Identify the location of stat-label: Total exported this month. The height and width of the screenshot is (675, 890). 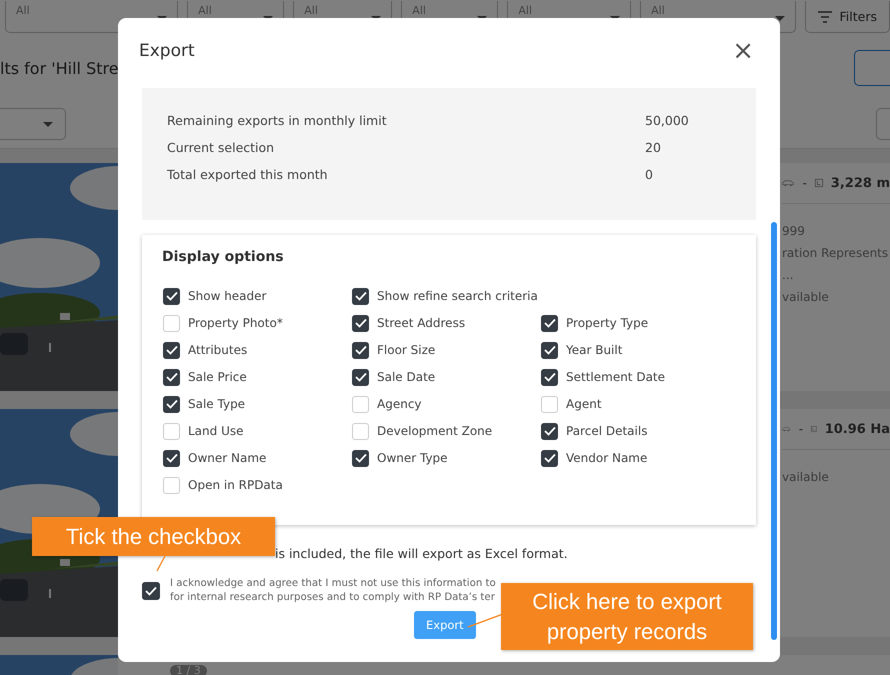
(248, 174).